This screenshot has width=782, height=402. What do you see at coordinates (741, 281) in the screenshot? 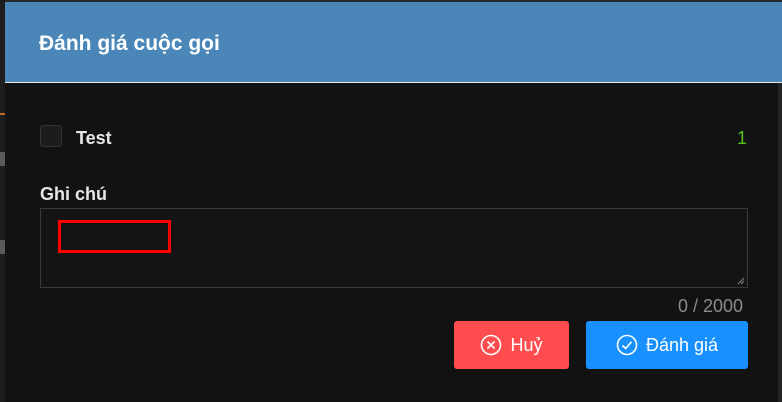
I see `resize-grip-icon` at bounding box center [741, 281].